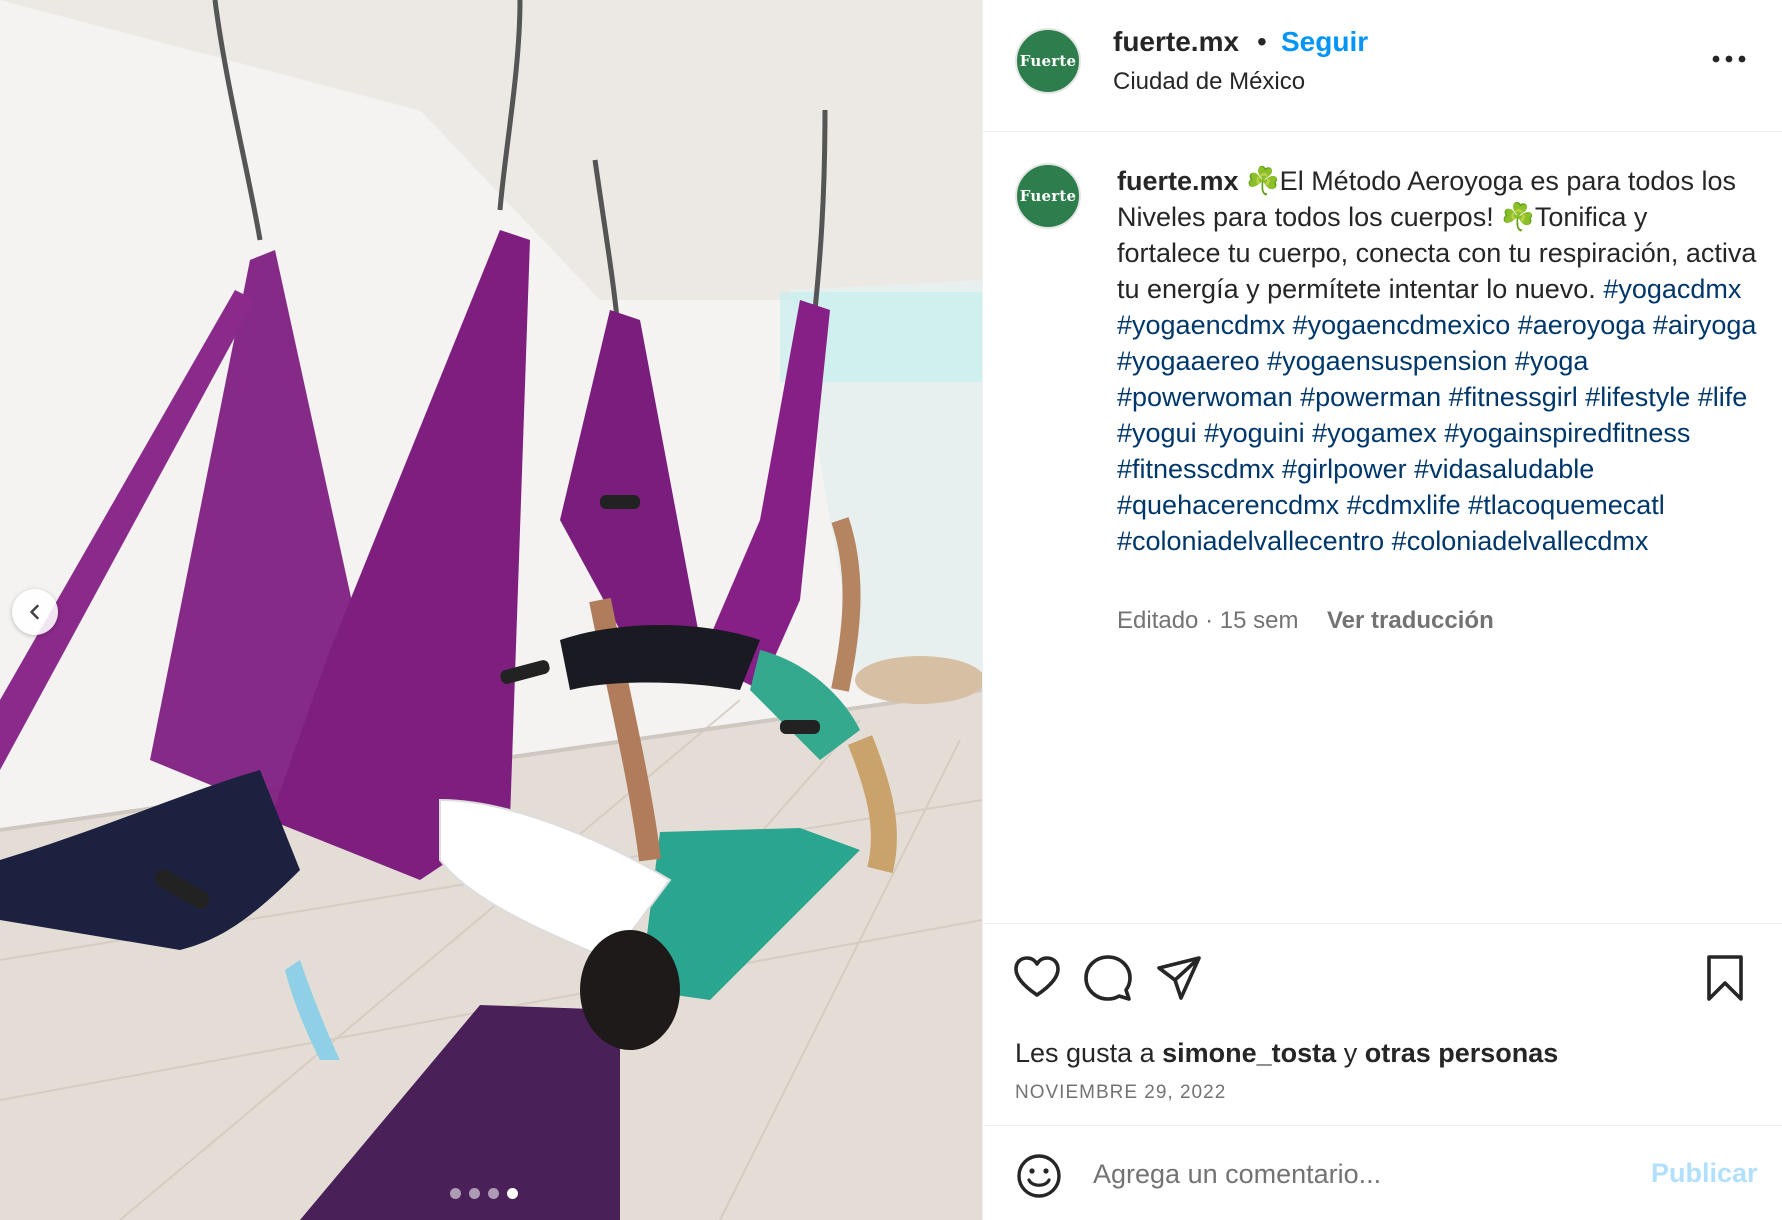 The height and width of the screenshot is (1220, 1782). What do you see at coordinates (1353, 1174) in the screenshot?
I see `comment-input` at bounding box center [1353, 1174].